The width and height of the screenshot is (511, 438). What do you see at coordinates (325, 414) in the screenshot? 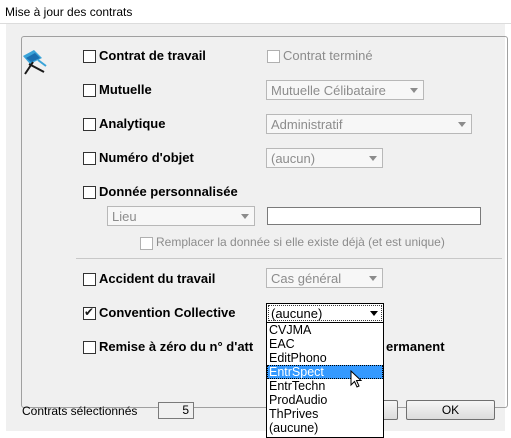
I see `dropdown-item: ThPrives` at bounding box center [325, 414].